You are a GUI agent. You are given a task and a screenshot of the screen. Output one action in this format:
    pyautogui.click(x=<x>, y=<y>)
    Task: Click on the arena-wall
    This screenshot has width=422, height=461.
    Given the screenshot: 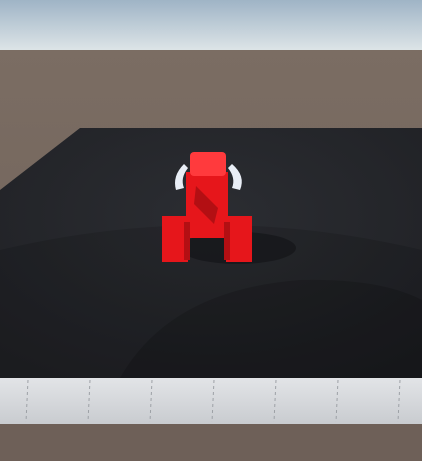 What is the action you would take?
    pyautogui.click(x=211, y=401)
    